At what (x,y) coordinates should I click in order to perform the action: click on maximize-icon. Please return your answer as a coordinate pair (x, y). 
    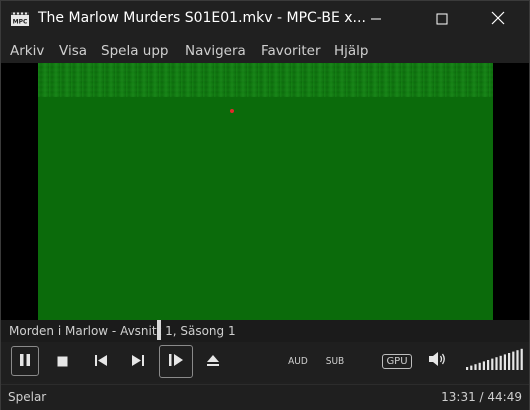
    Looking at the image, I should click on (442, 19).